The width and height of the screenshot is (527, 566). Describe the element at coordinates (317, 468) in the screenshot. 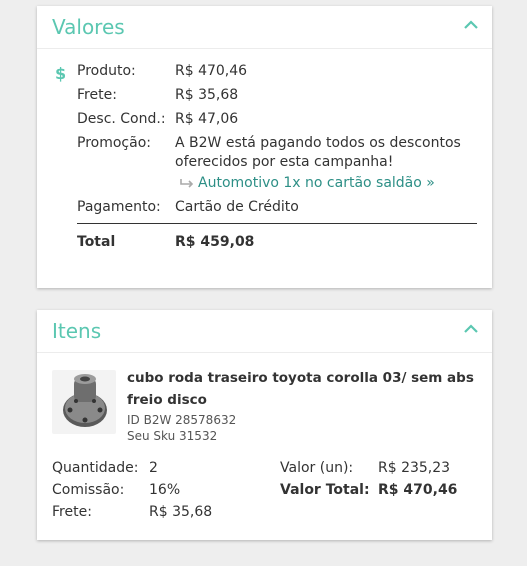

I see `valor-un-label: Valor (un):` at that location.